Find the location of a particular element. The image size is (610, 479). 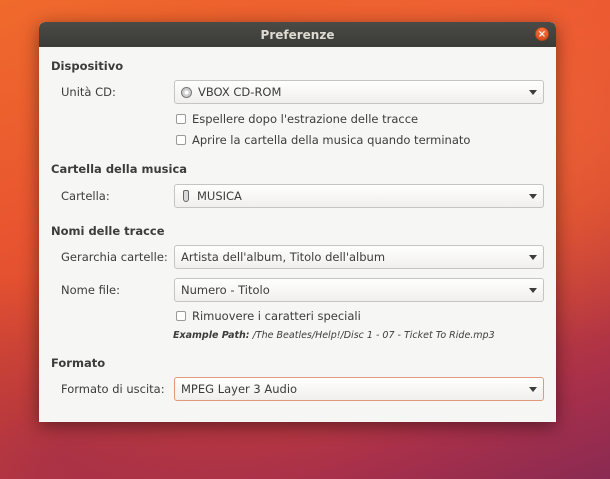

filename-label: Nome file: is located at coordinates (90, 290).